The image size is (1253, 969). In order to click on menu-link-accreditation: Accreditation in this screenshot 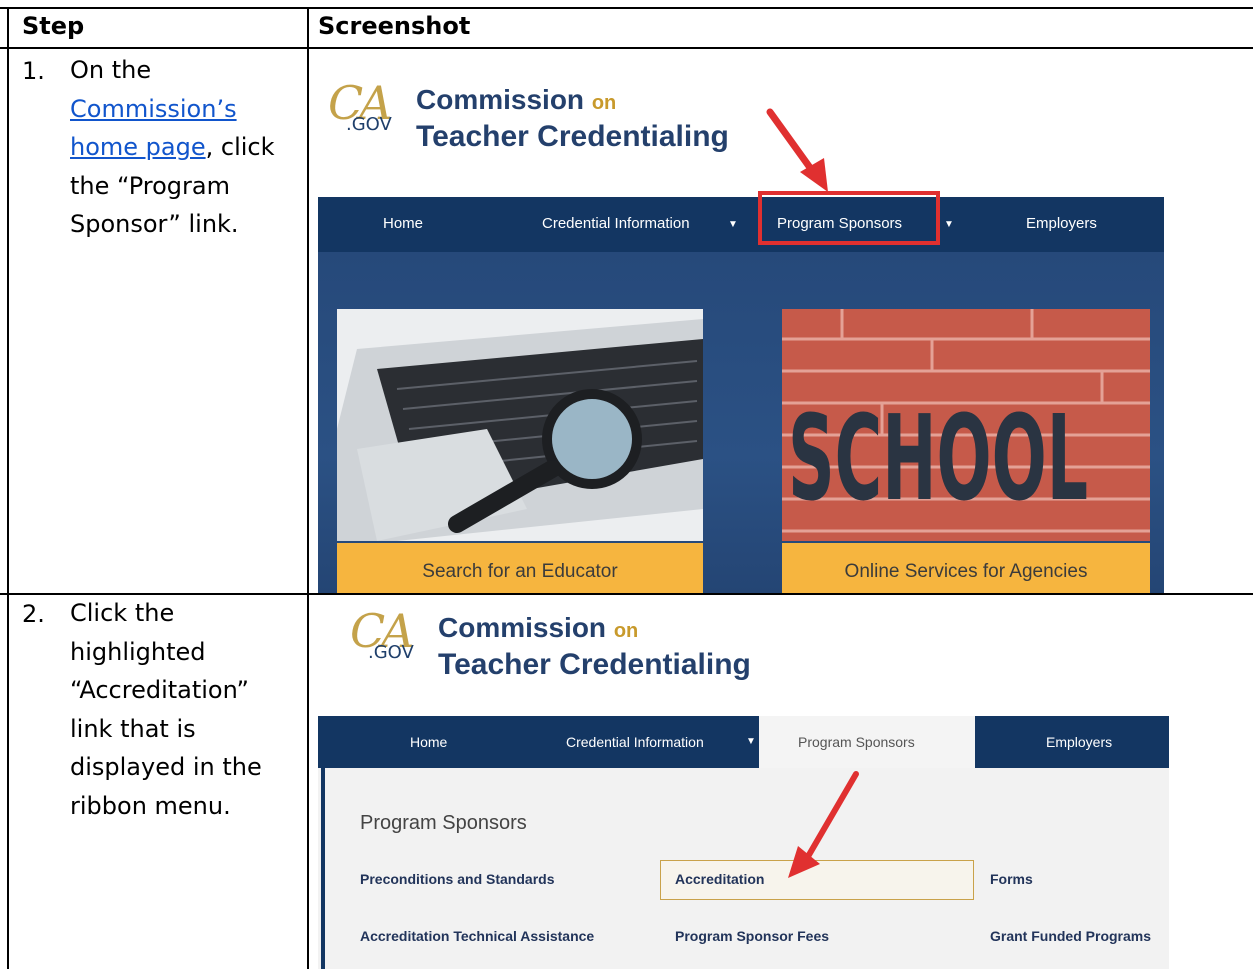, I will do `click(719, 879)`.